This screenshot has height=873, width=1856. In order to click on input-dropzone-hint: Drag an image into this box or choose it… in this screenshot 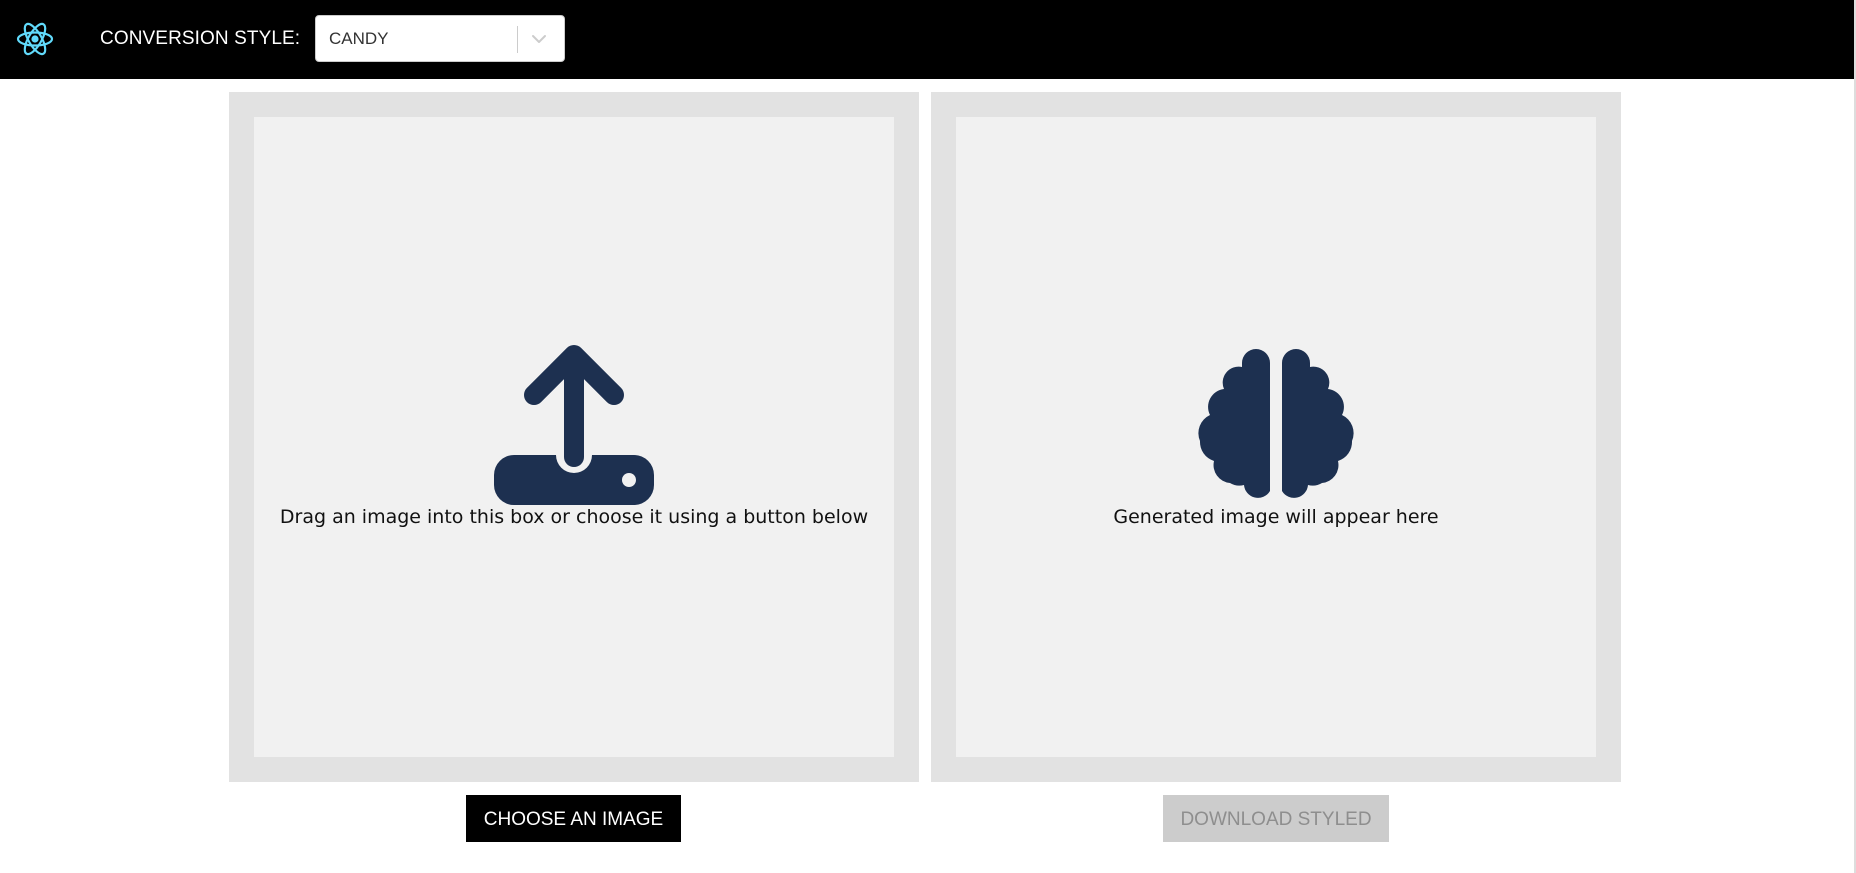, I will do `click(574, 517)`.